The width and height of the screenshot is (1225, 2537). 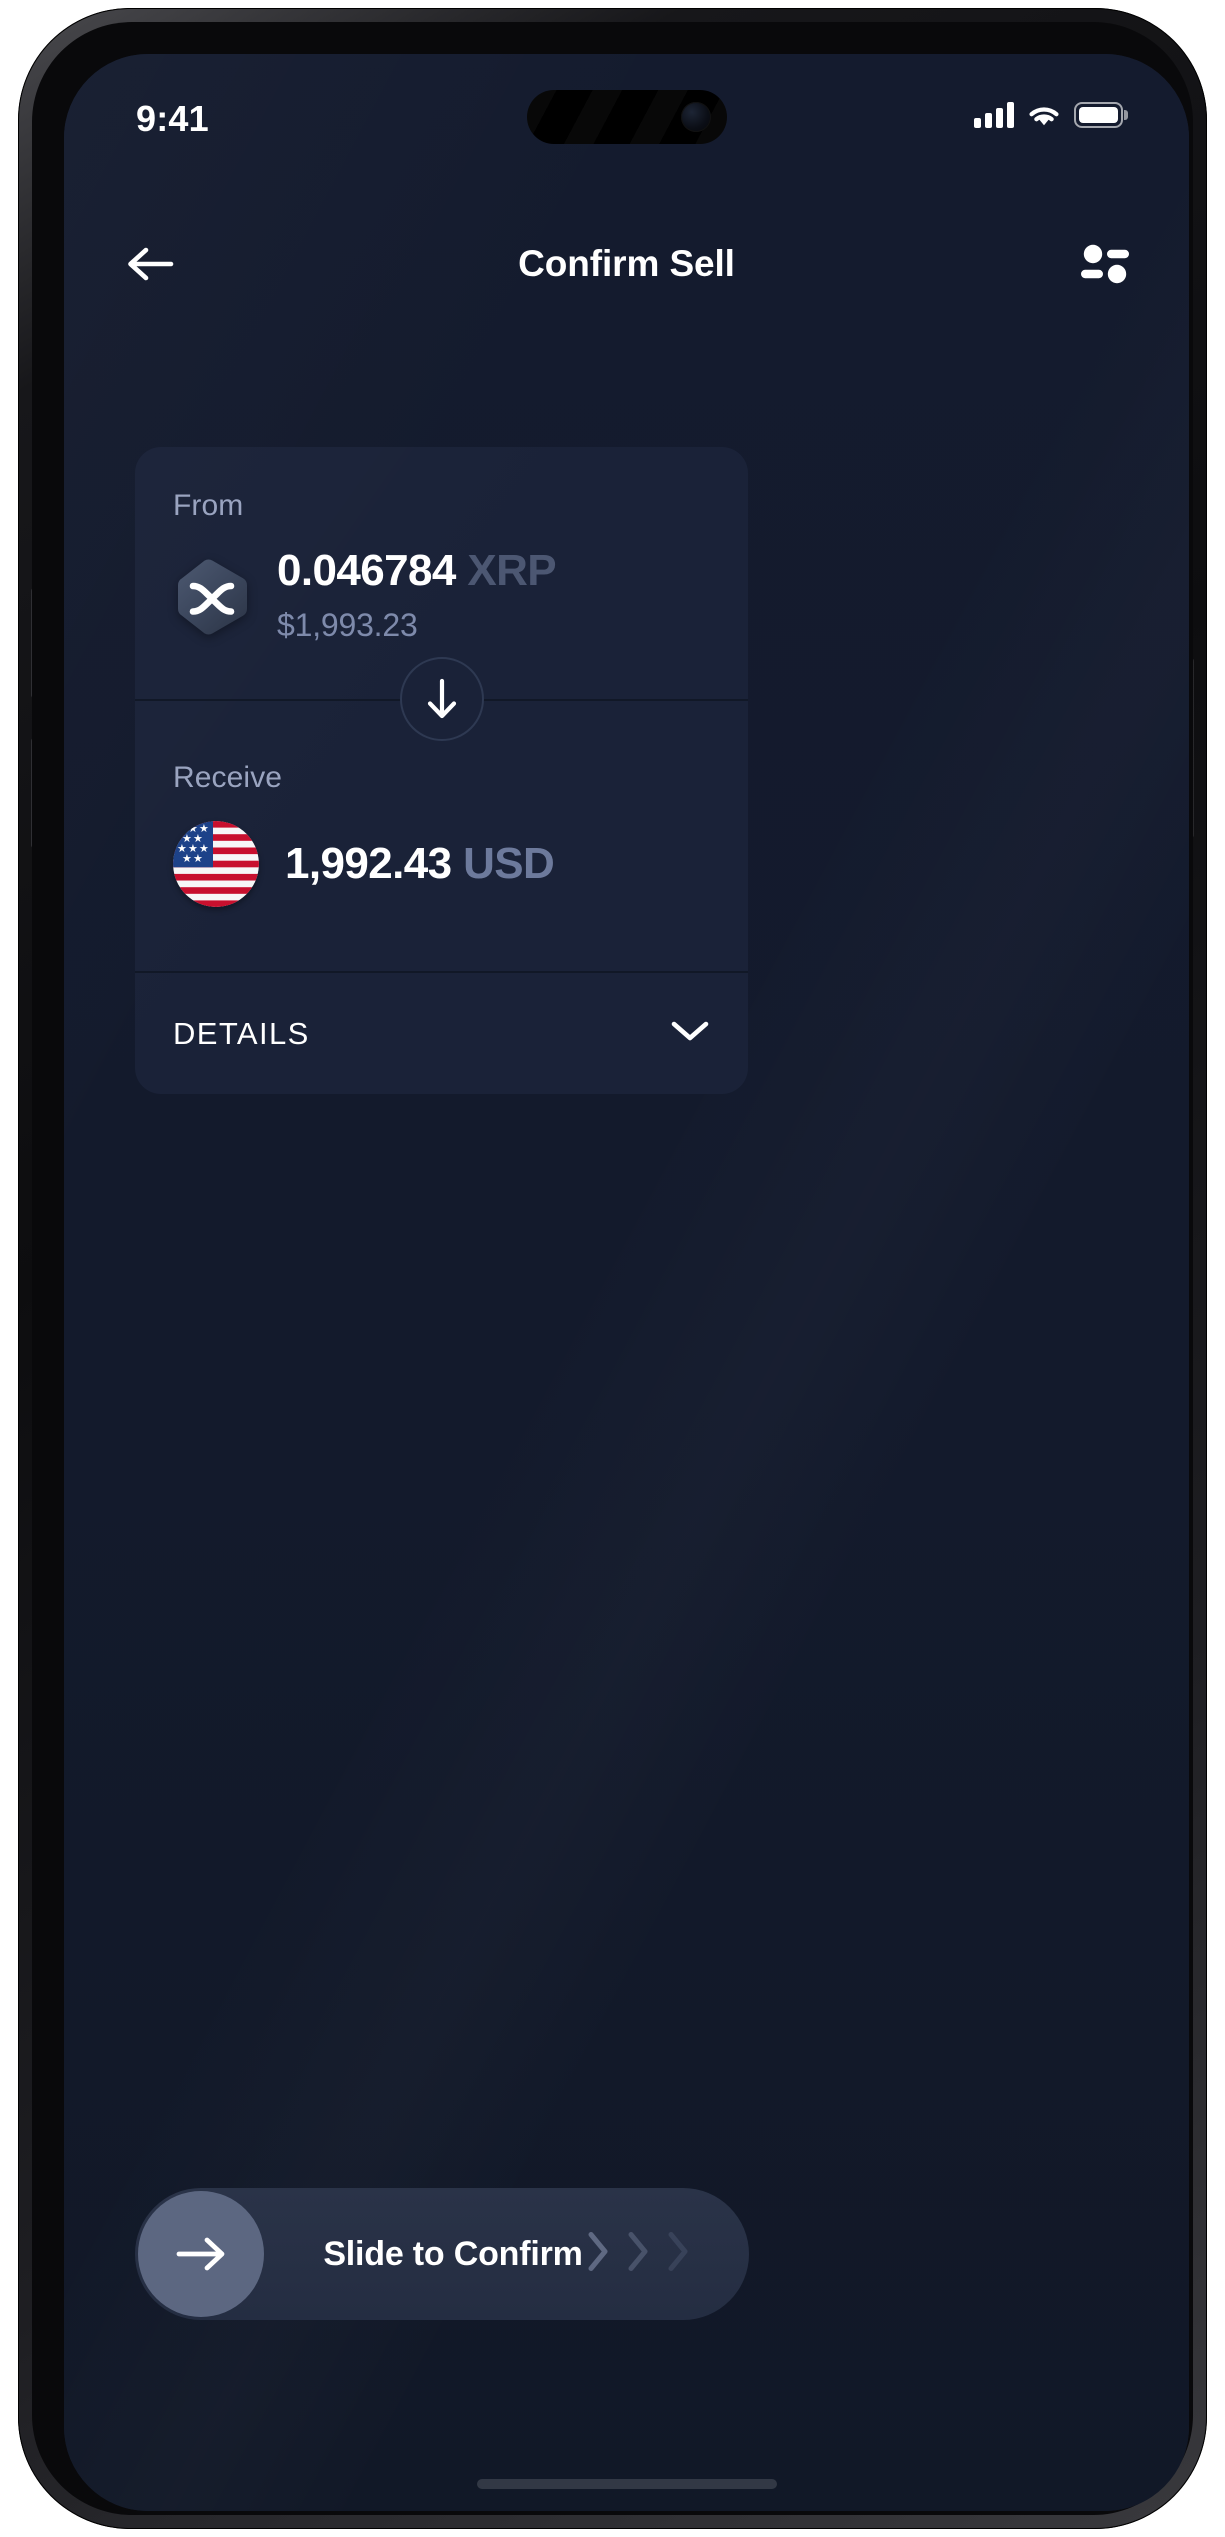 I want to click on navigation-header: Confirm Sell, so click(x=626, y=264).